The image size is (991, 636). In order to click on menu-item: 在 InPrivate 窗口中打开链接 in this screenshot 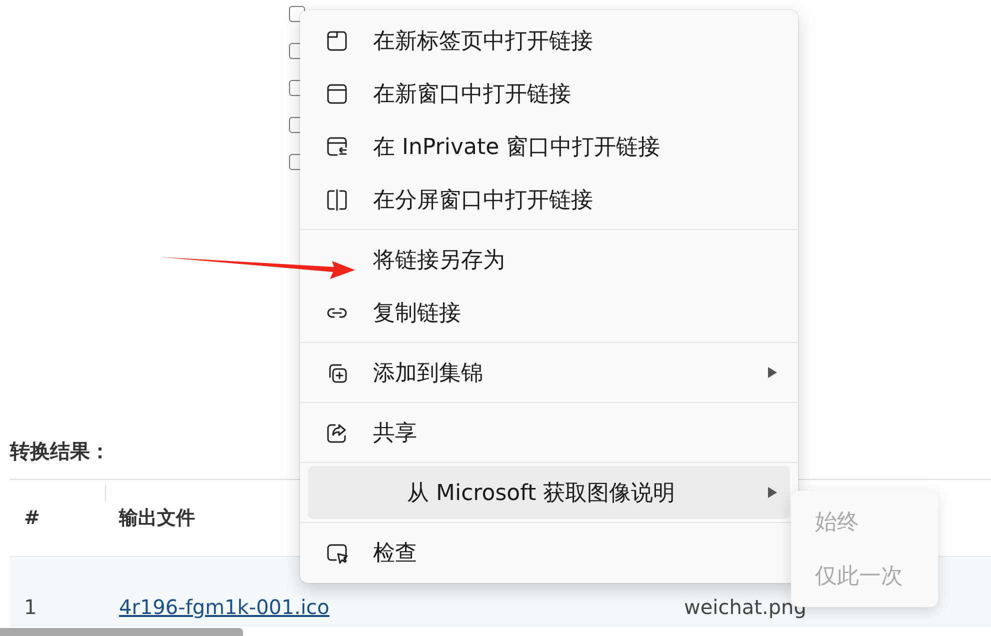, I will do `click(549, 146)`.